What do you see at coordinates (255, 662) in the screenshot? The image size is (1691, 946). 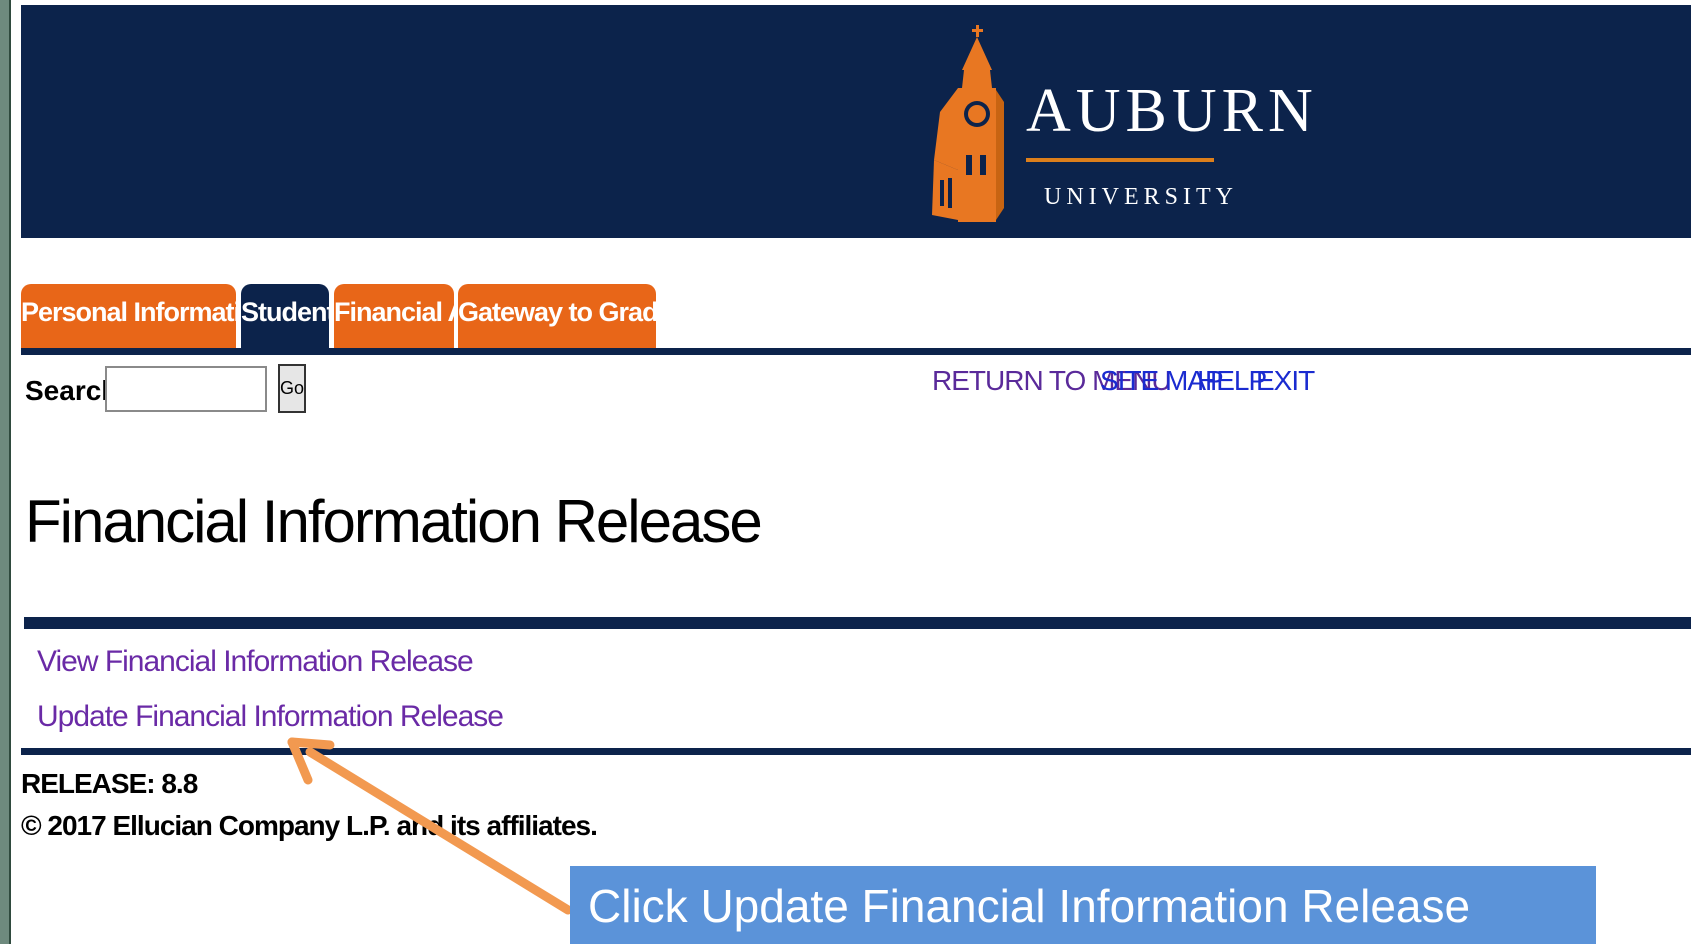 I see `view-financial-information-release-link: View Financial Information Release` at bounding box center [255, 662].